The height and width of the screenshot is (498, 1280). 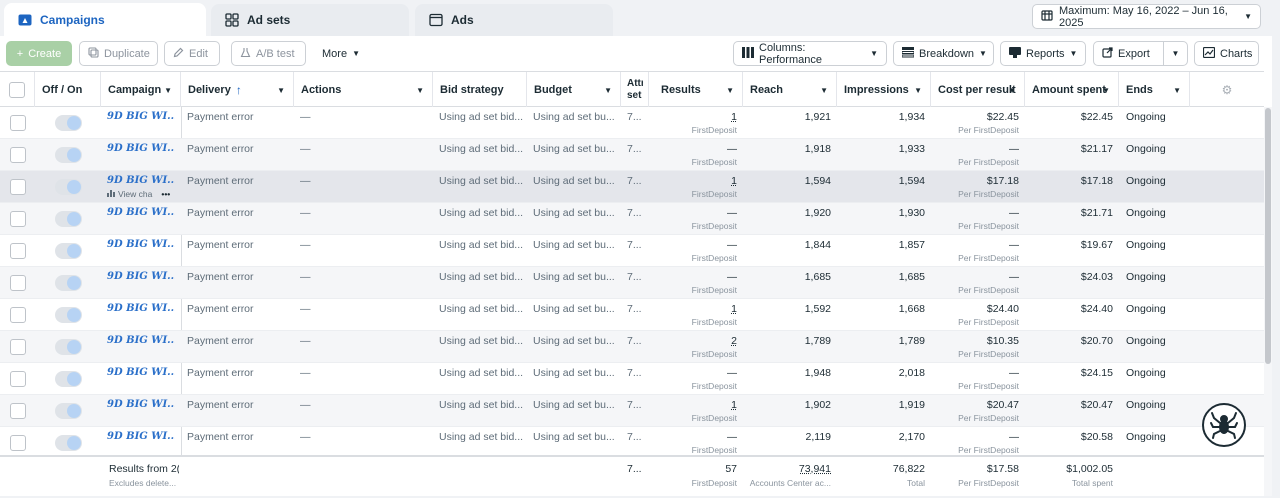 What do you see at coordinates (1226, 53) in the screenshot?
I see `charts-button: Charts` at bounding box center [1226, 53].